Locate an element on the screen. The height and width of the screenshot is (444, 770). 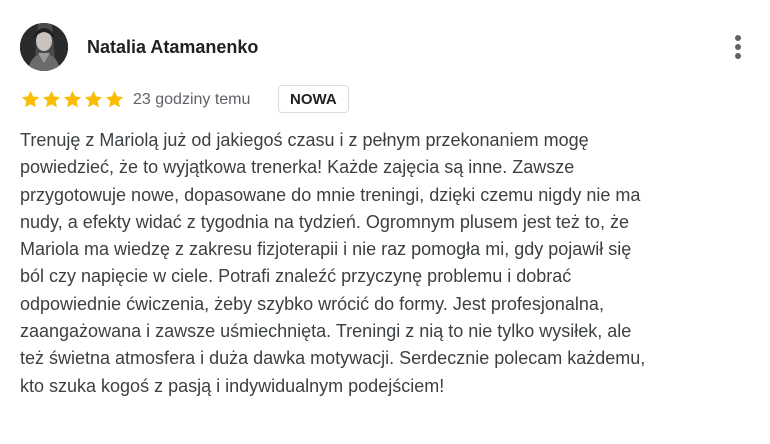
star-rating is located at coordinates (72, 100).